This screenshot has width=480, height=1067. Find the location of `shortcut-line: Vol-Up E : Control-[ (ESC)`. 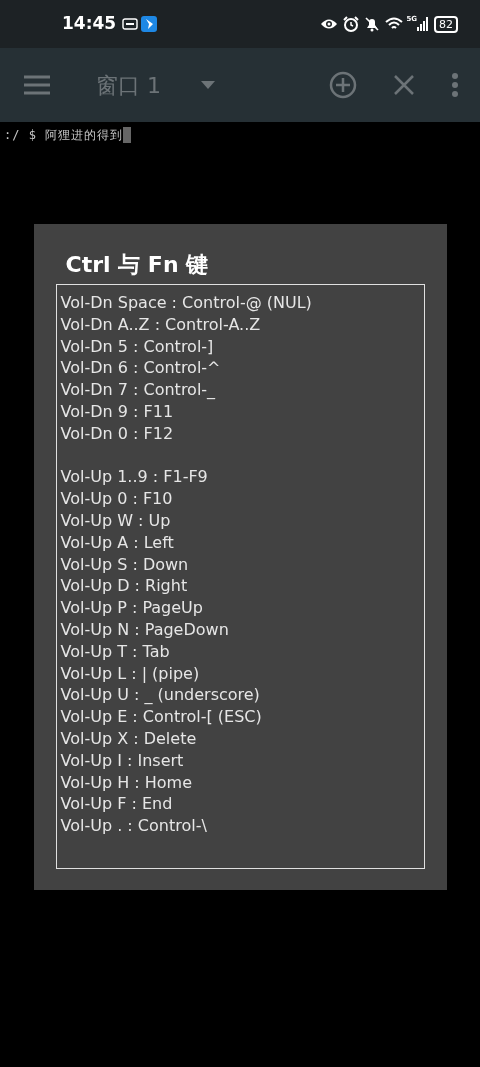

shortcut-line: Vol-Up E : Control-[ (ESC) is located at coordinates (161, 717).